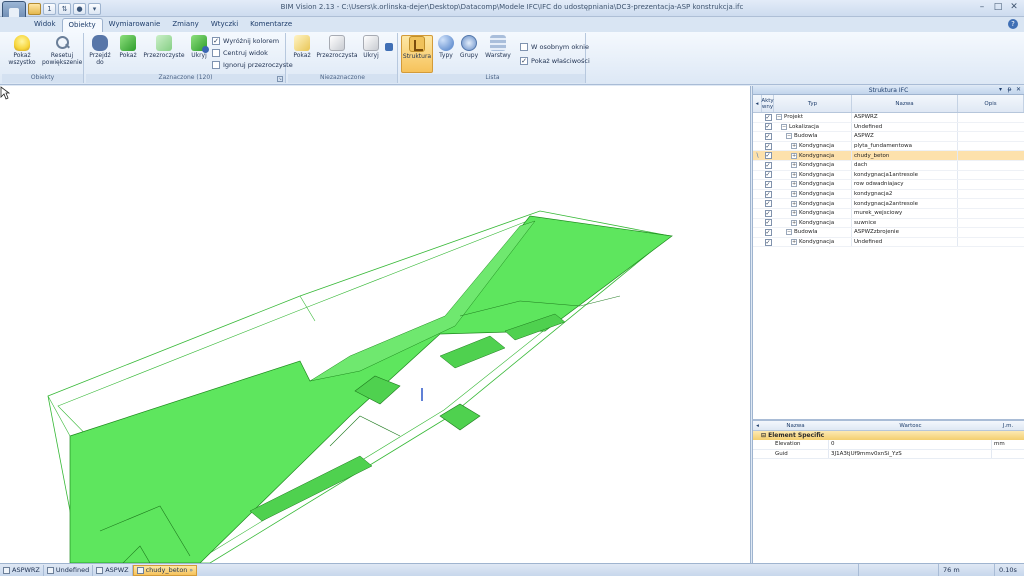 The width and height of the screenshot is (1024, 576). I want to click on tab-widok: Widok, so click(45, 25).